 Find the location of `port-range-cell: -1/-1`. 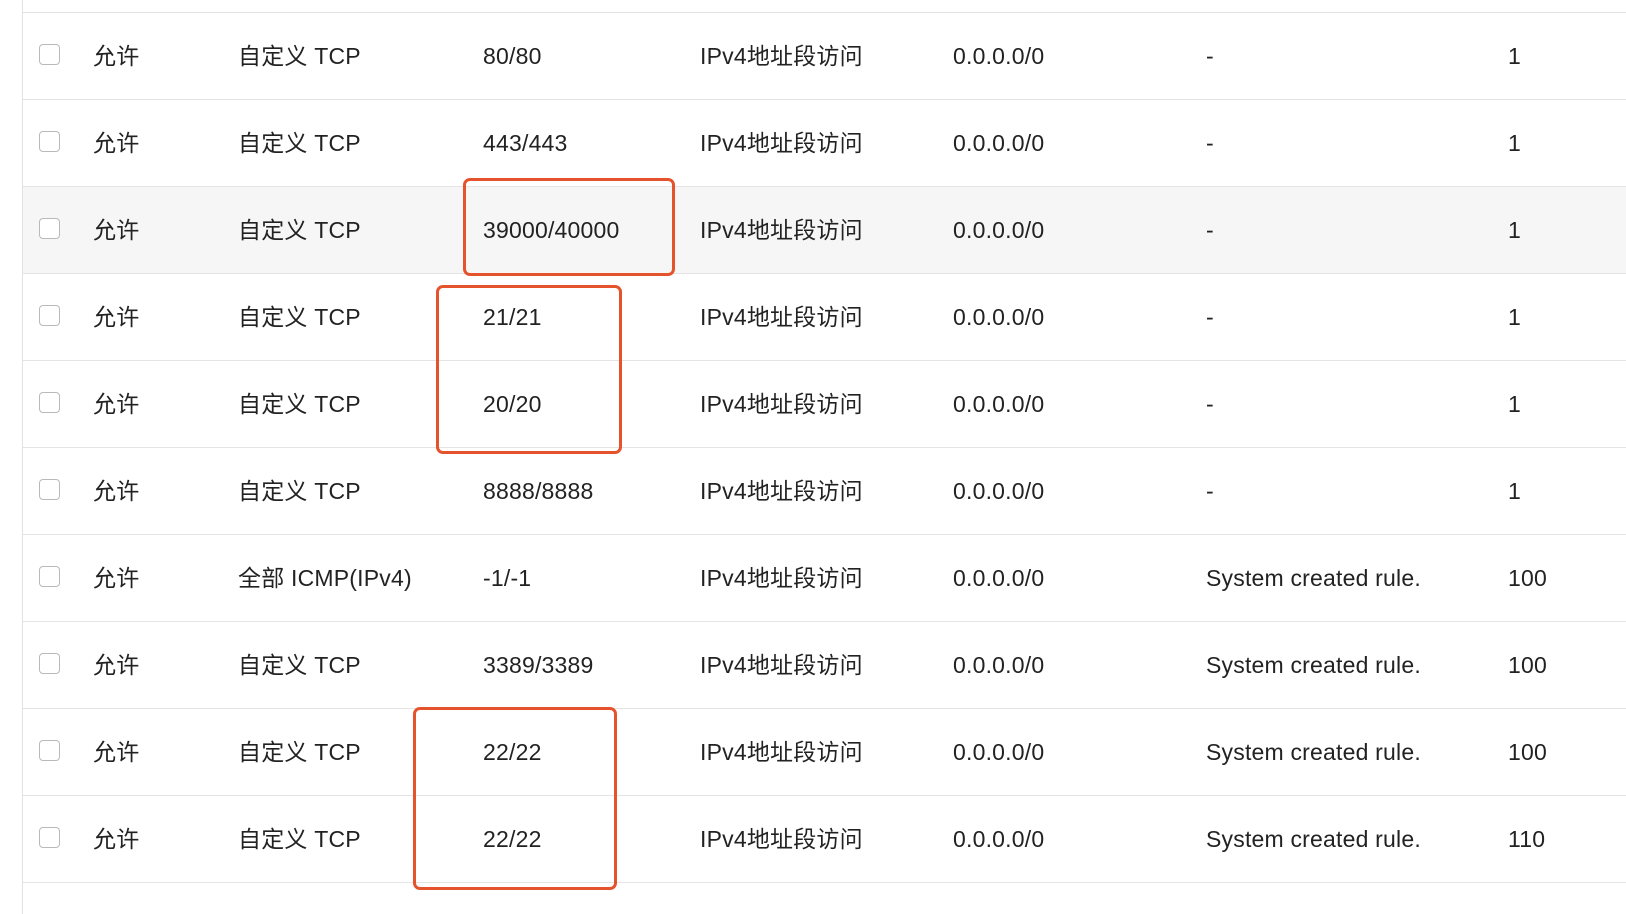

port-range-cell: -1/-1 is located at coordinates (507, 578).